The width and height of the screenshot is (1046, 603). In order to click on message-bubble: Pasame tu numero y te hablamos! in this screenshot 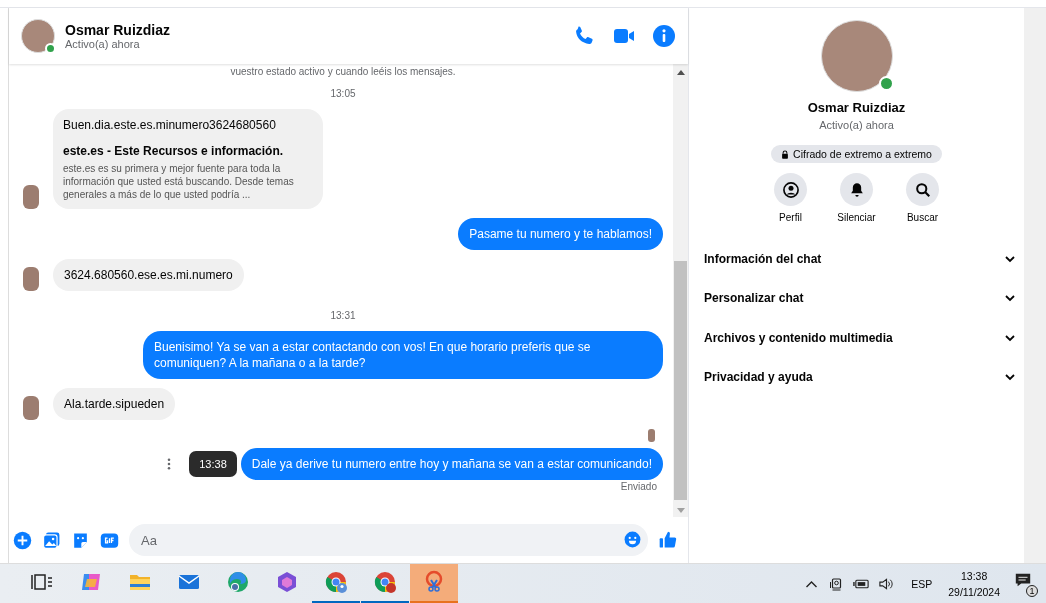, I will do `click(560, 234)`.